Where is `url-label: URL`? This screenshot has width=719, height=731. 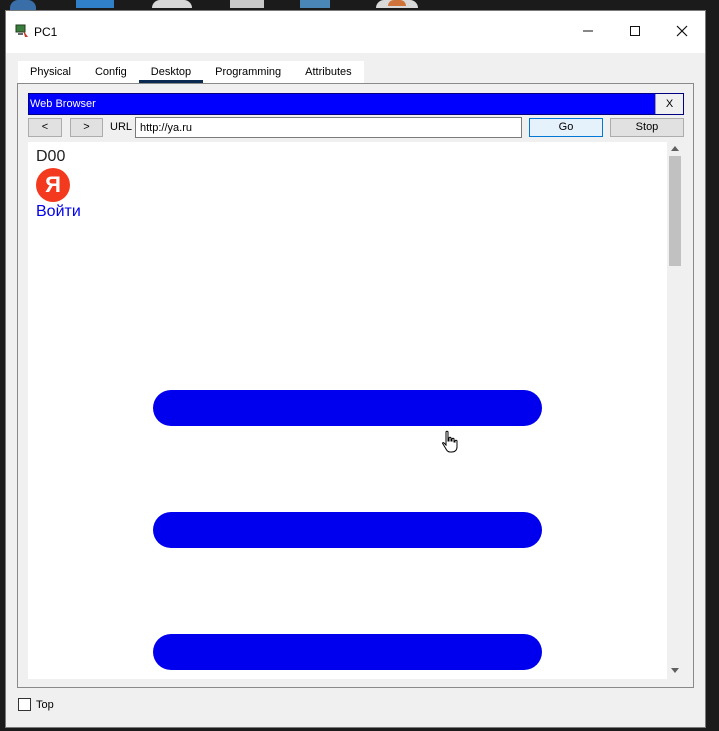 url-label: URL is located at coordinates (121, 127).